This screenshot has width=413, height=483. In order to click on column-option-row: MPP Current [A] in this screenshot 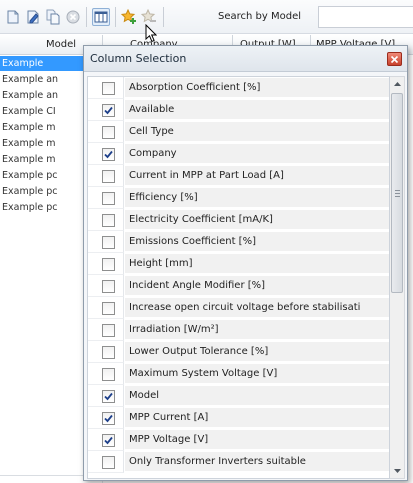, I will do `click(238, 418)`.